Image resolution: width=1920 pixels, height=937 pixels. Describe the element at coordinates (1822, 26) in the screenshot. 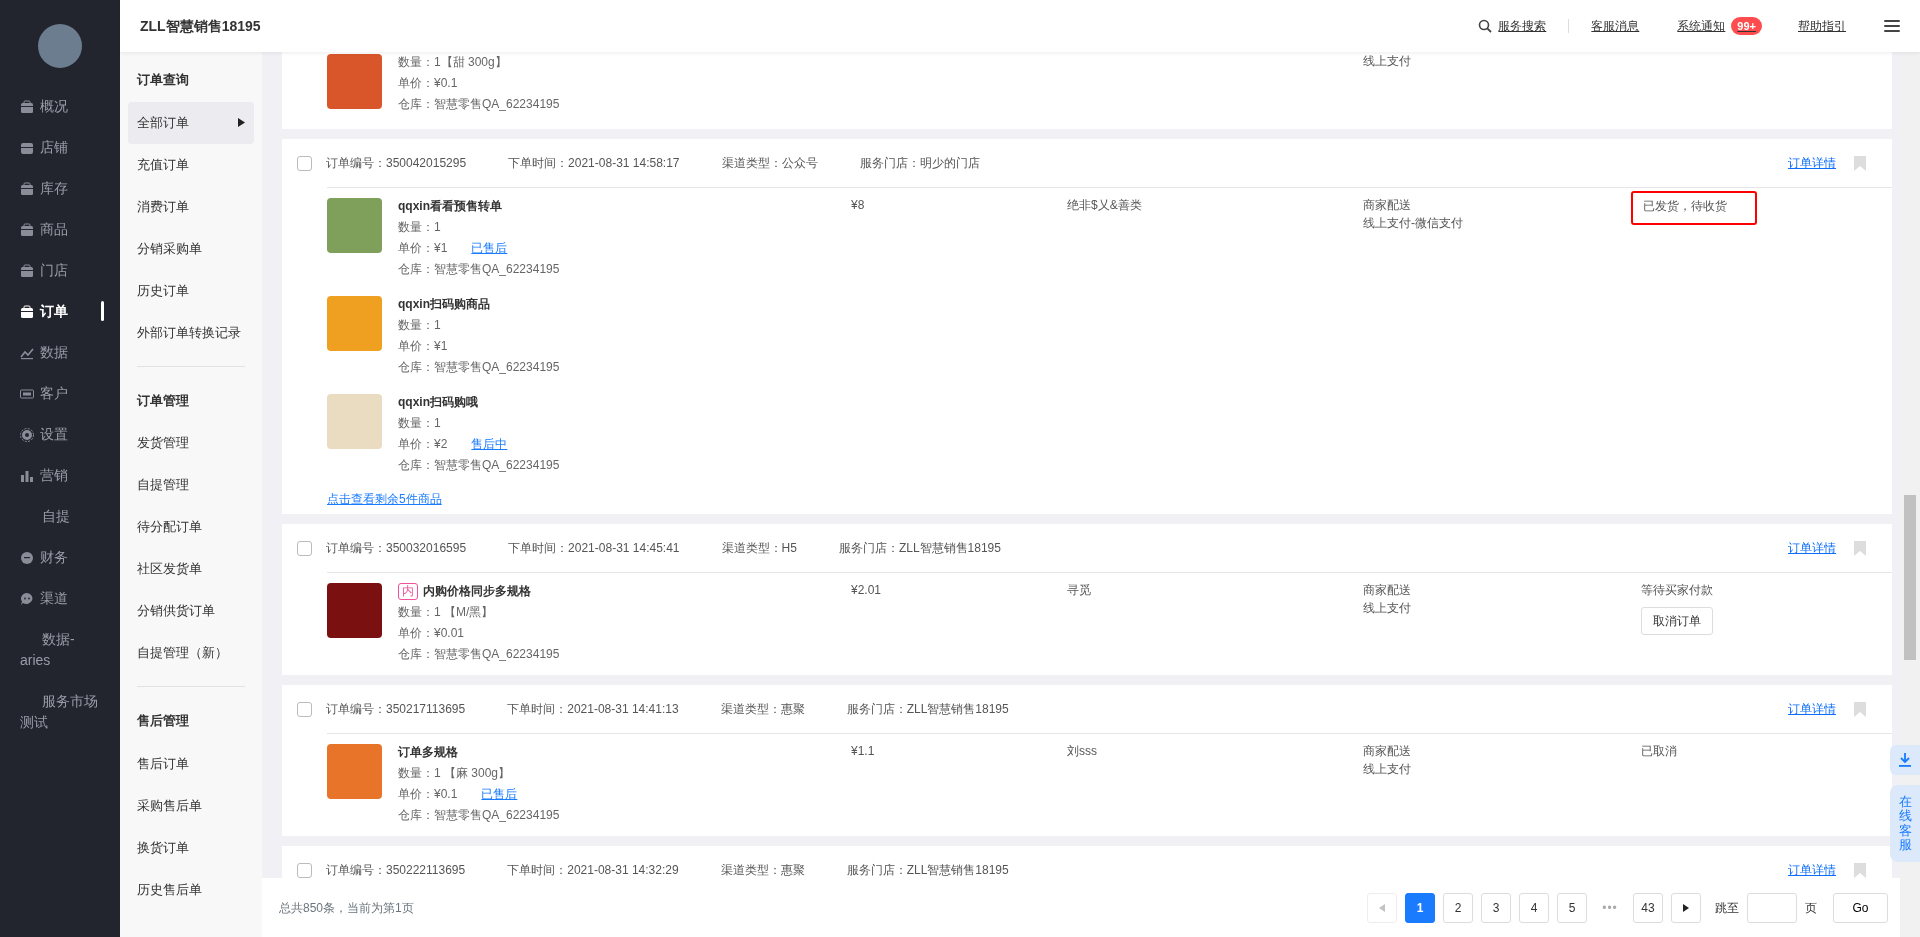

I see `help-link: 帮助指引` at that location.